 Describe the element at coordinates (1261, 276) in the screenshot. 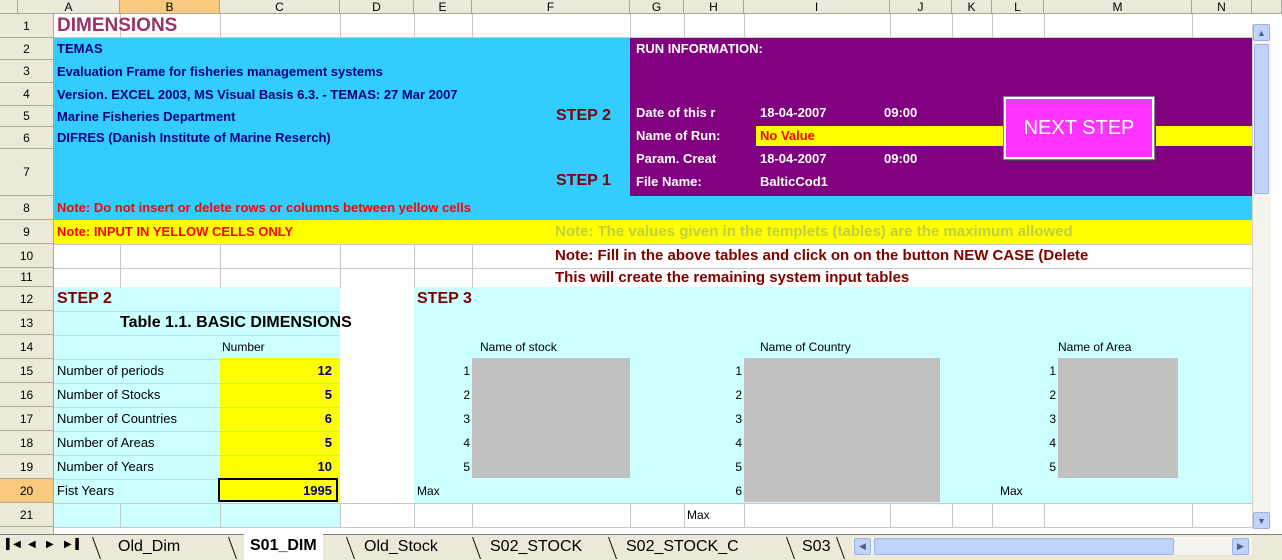

I see `vertical-scrollbar: ▲ ▼` at that location.